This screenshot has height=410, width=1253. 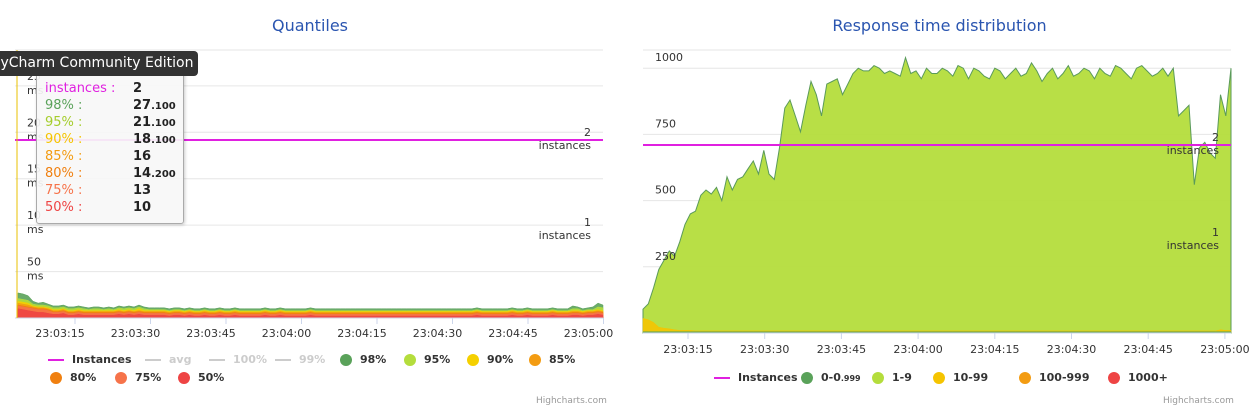 I want to click on tooltip-row-value: 14.200, so click(x=154, y=173).